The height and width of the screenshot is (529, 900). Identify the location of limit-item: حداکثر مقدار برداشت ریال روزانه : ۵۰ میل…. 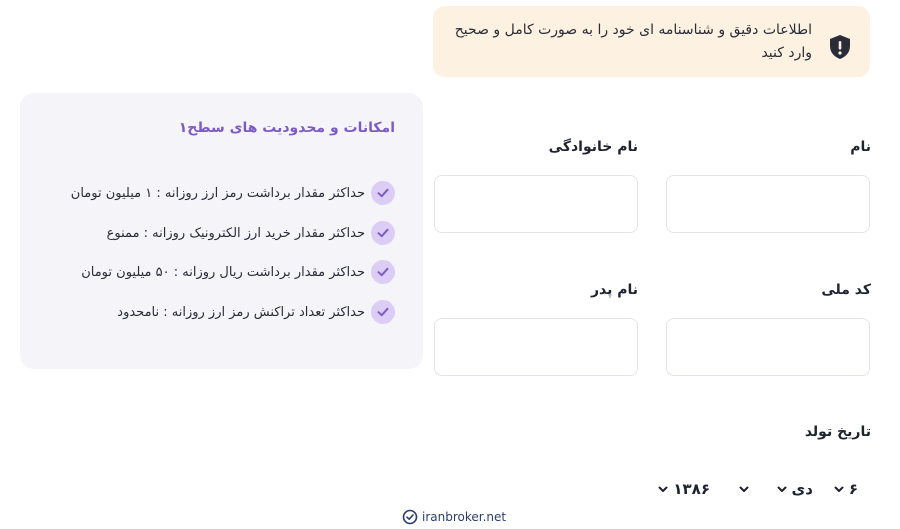
(238, 272).